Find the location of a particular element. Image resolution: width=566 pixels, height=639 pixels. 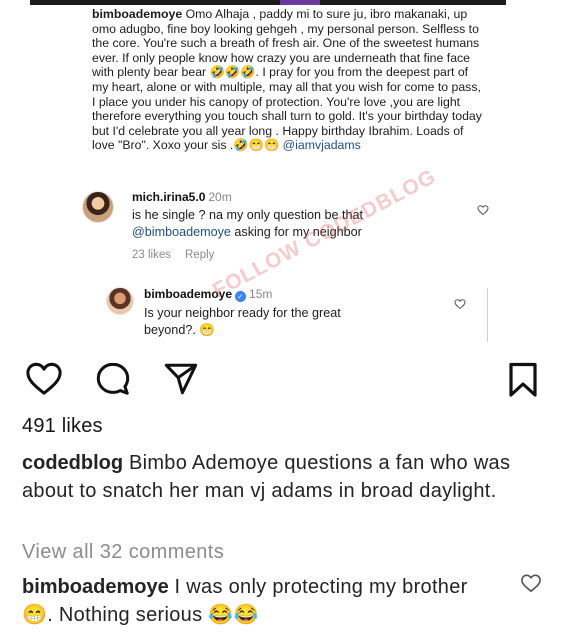

top-comment-username: bimboademoye is located at coordinates (95, 587).